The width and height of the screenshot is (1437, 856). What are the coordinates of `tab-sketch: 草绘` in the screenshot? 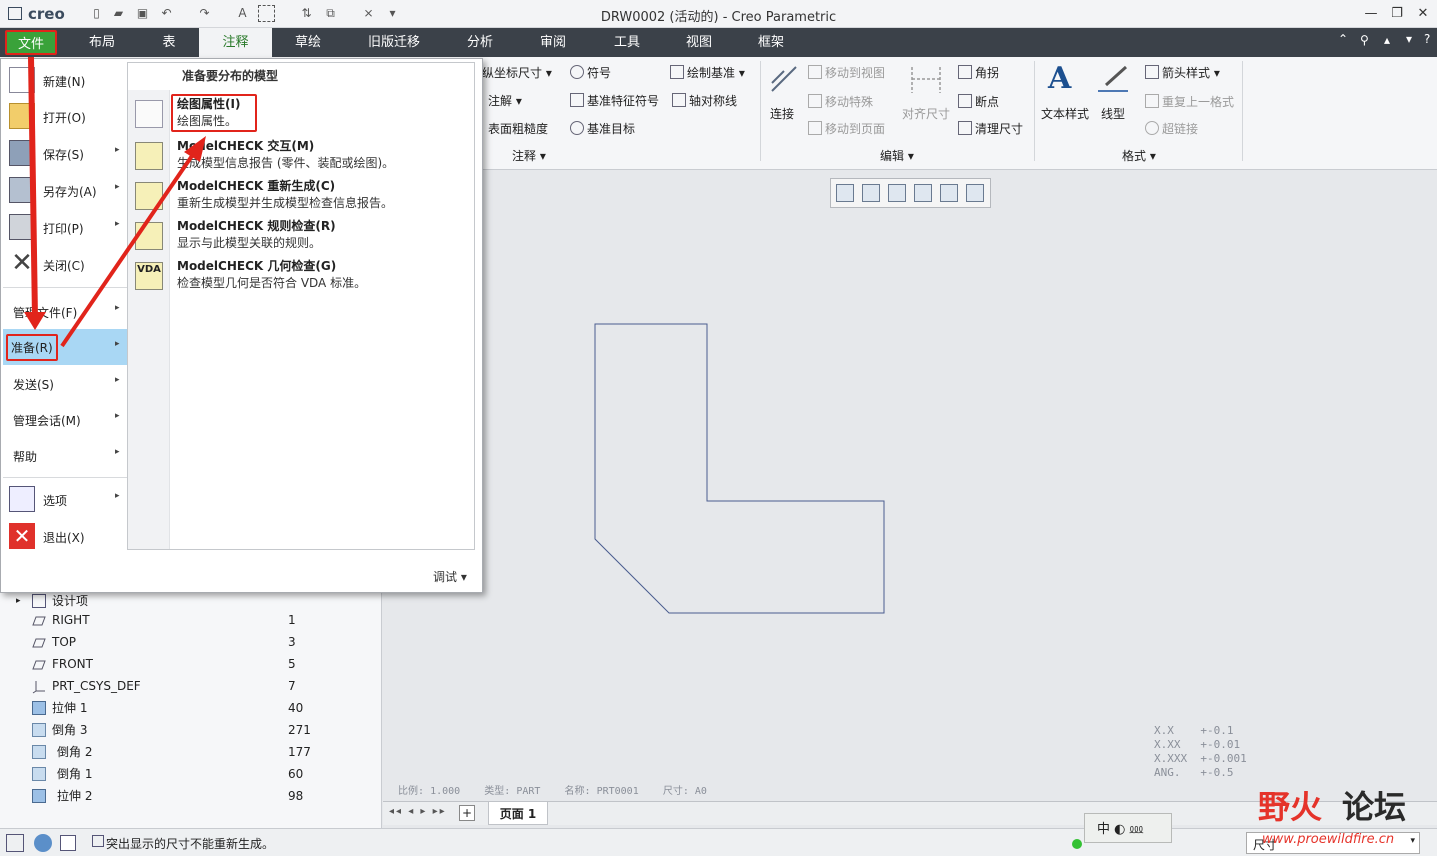 It's located at (308, 42).